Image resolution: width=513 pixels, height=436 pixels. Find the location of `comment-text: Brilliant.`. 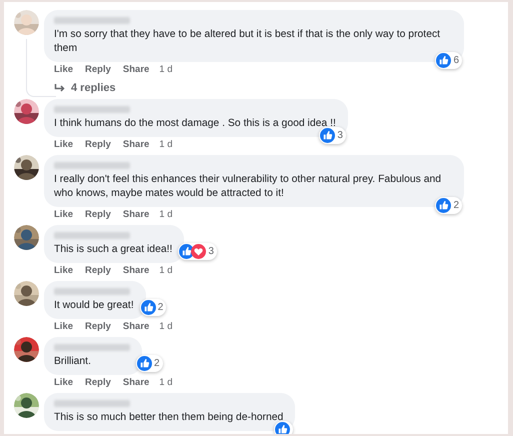

comment-text: Brilliant. is located at coordinates (73, 362).